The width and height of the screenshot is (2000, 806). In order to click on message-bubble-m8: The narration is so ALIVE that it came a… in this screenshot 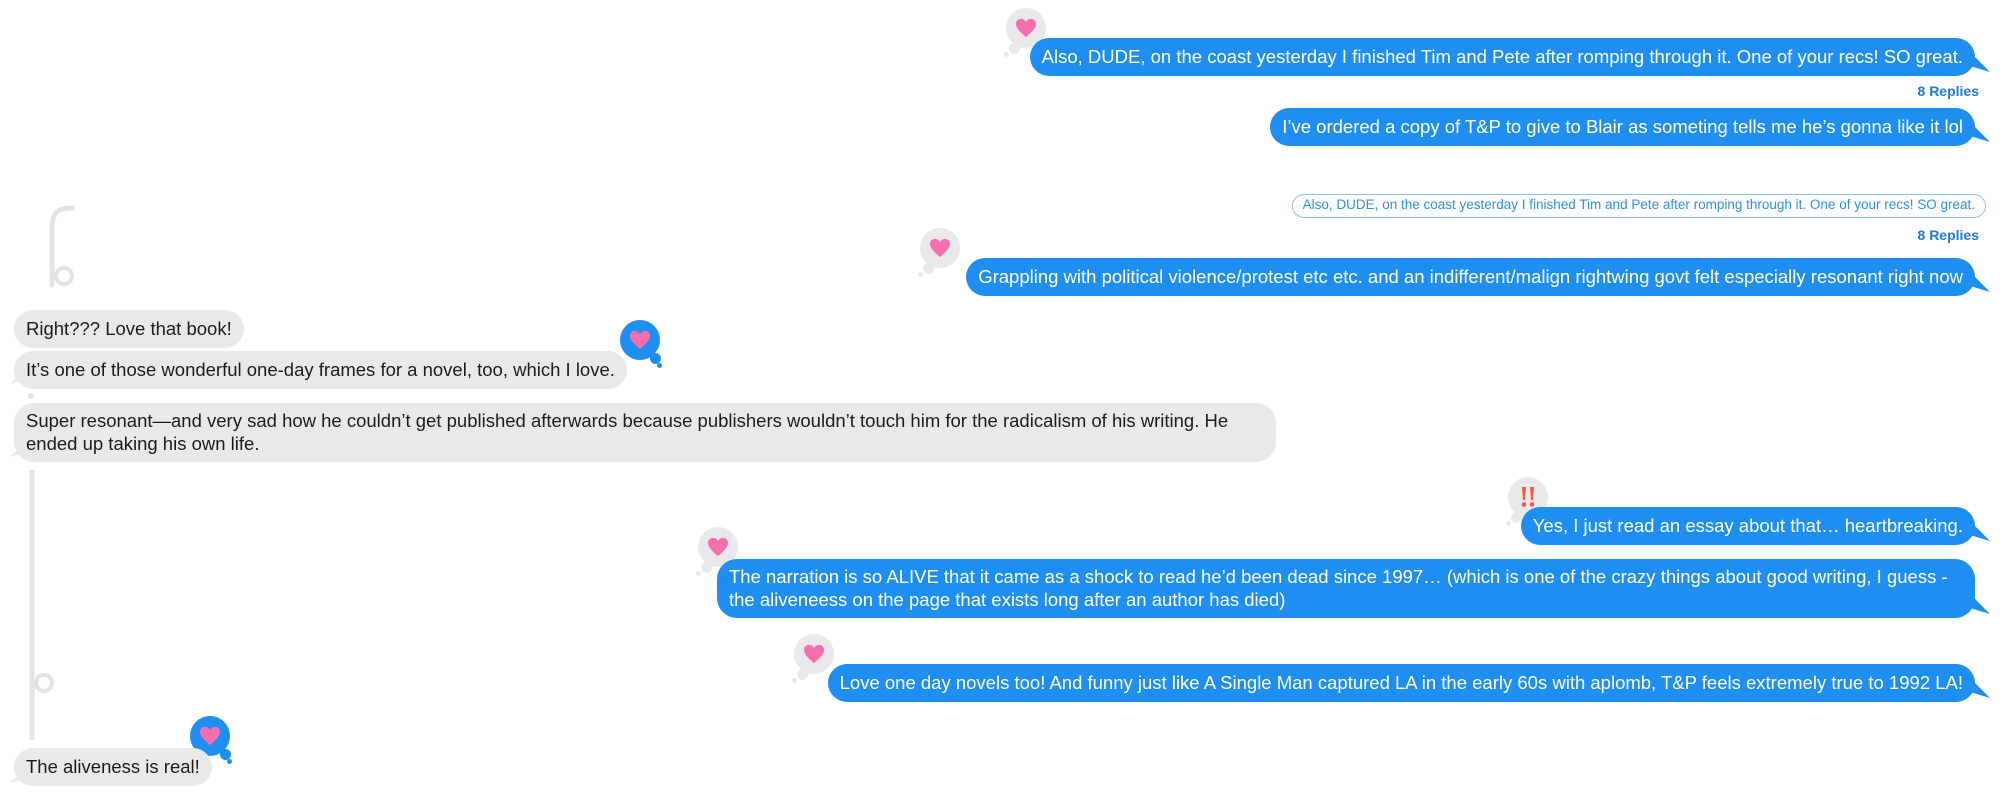, I will do `click(1346, 588)`.